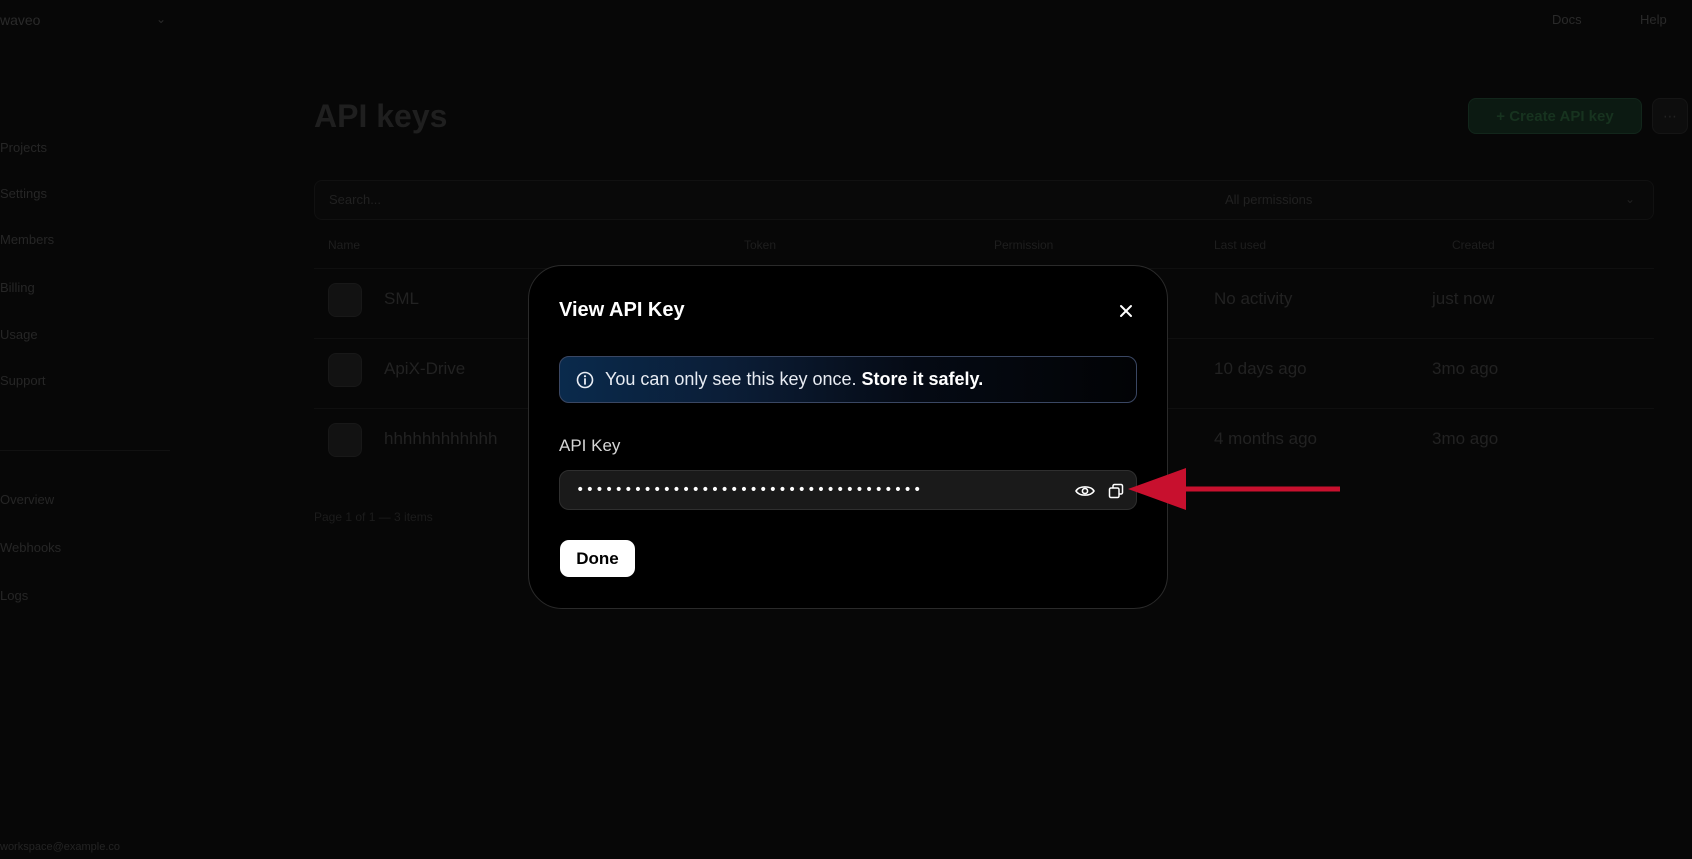 The width and height of the screenshot is (1692, 859). I want to click on column-header-created: Created, so click(1473, 245).